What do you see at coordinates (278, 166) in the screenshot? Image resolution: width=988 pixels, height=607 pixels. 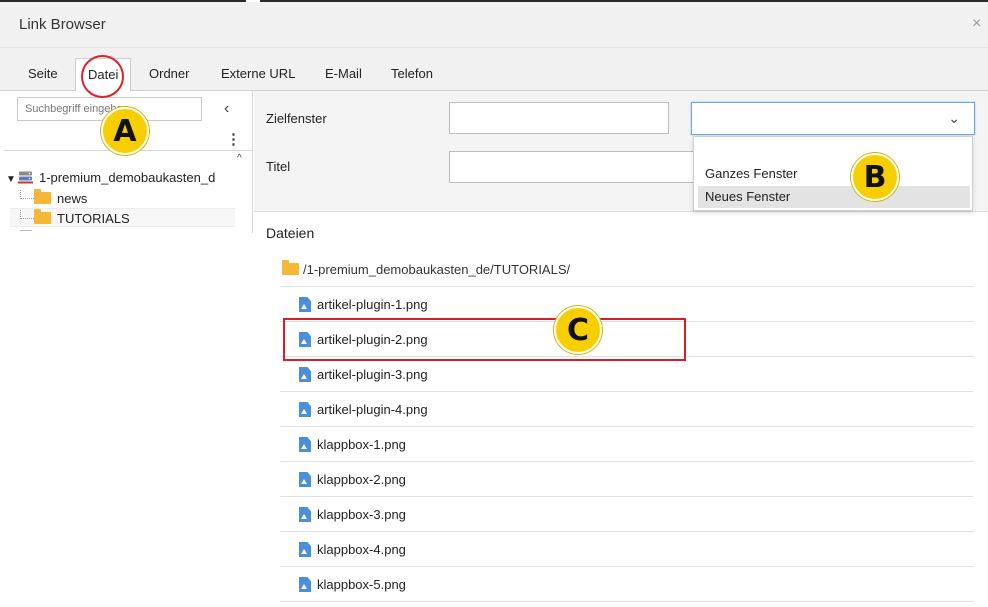 I see `title-label: Titel` at bounding box center [278, 166].